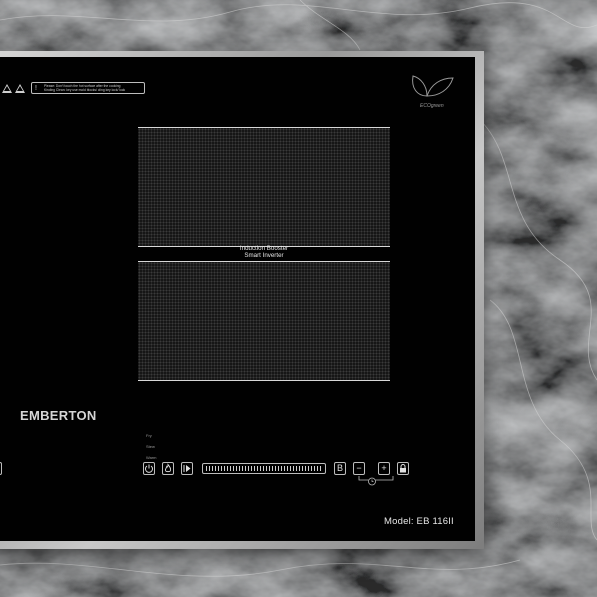 The height and width of the screenshot is (597, 597). I want to click on minus-button: −, so click(359, 468).